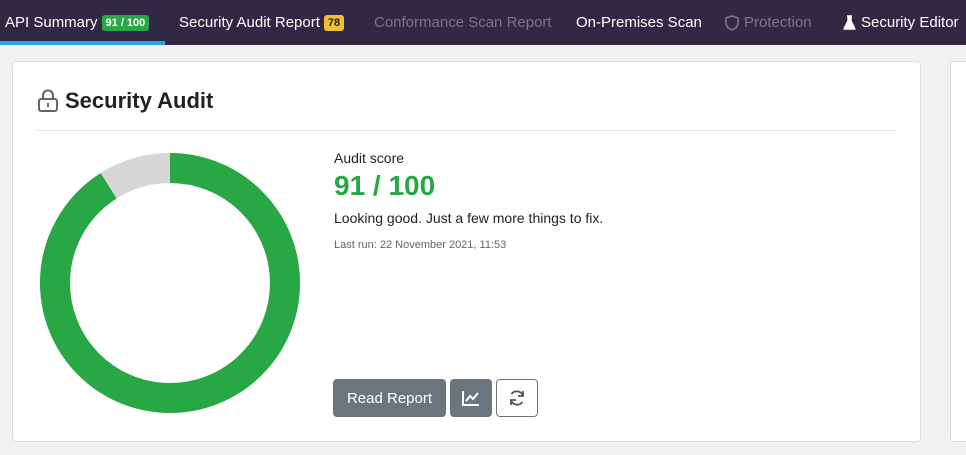 This screenshot has height=455, width=966. Describe the element at coordinates (778, 22) in the screenshot. I see `tab-label: Protection` at that location.